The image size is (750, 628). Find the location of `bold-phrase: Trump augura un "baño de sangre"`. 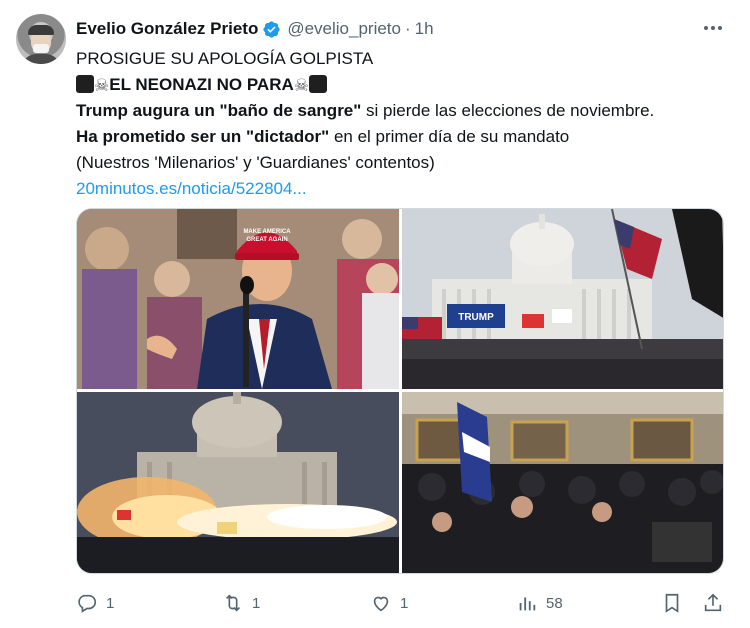

bold-phrase: Trump augura un "baño de sangre" is located at coordinates (219, 110).